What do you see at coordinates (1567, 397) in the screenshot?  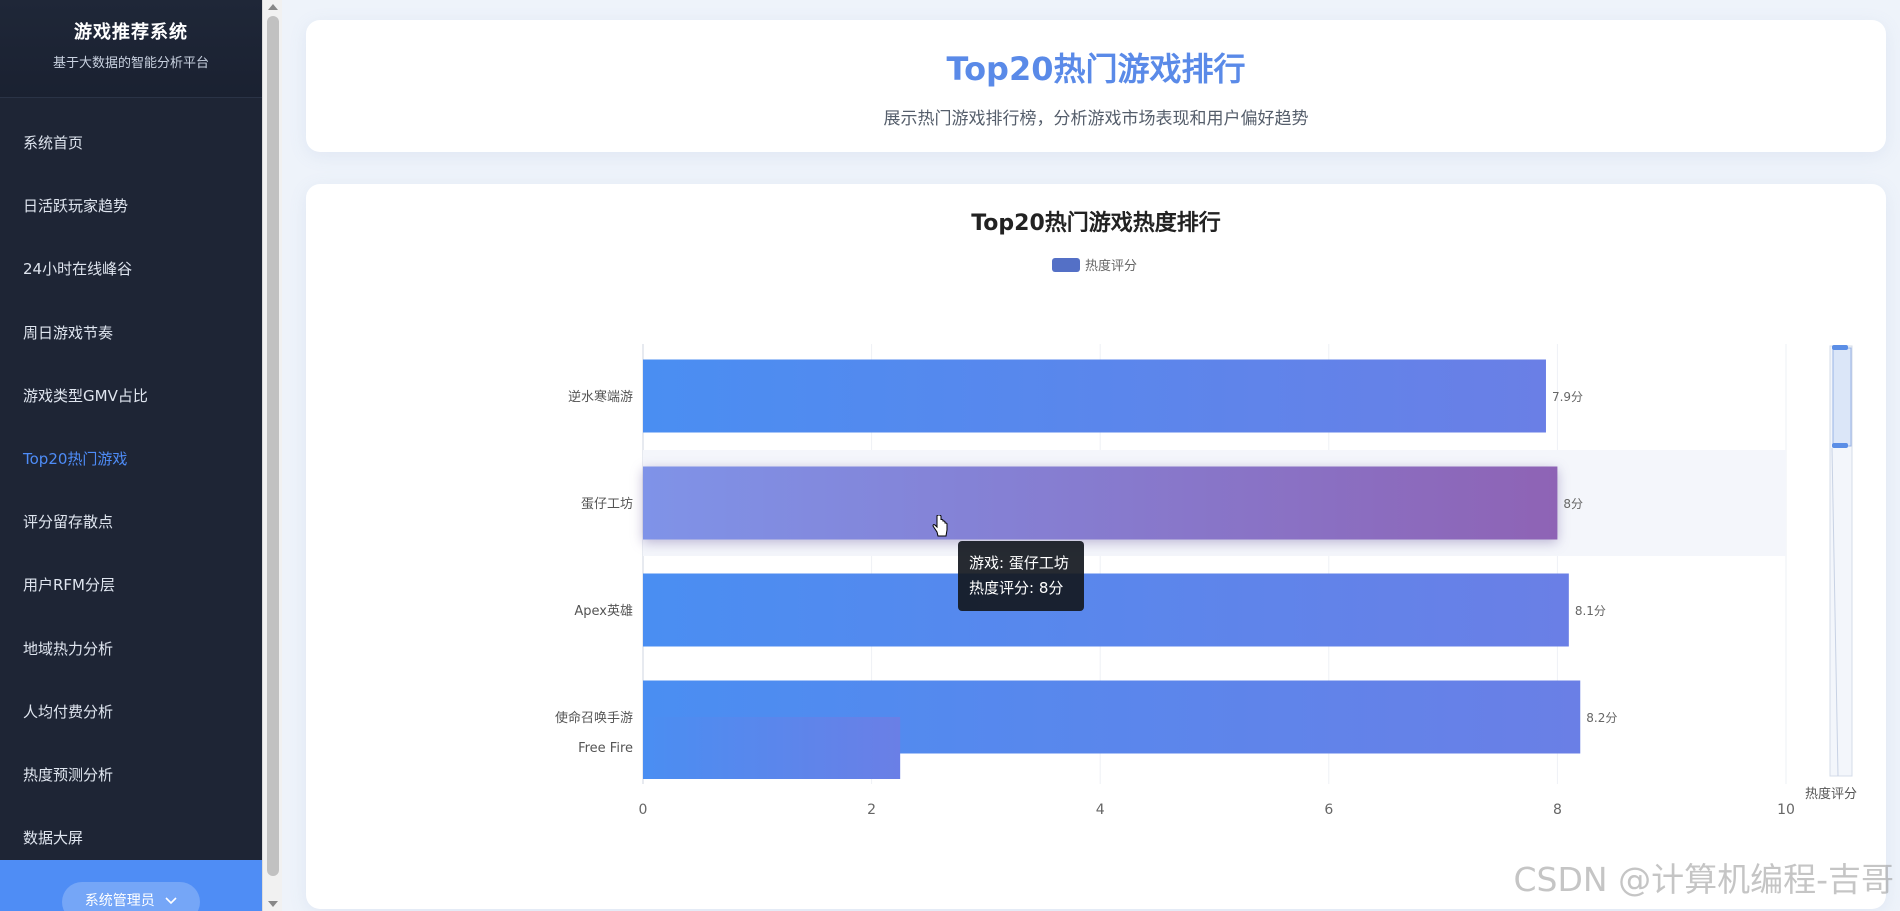 I see `data-label: 7.9分` at bounding box center [1567, 397].